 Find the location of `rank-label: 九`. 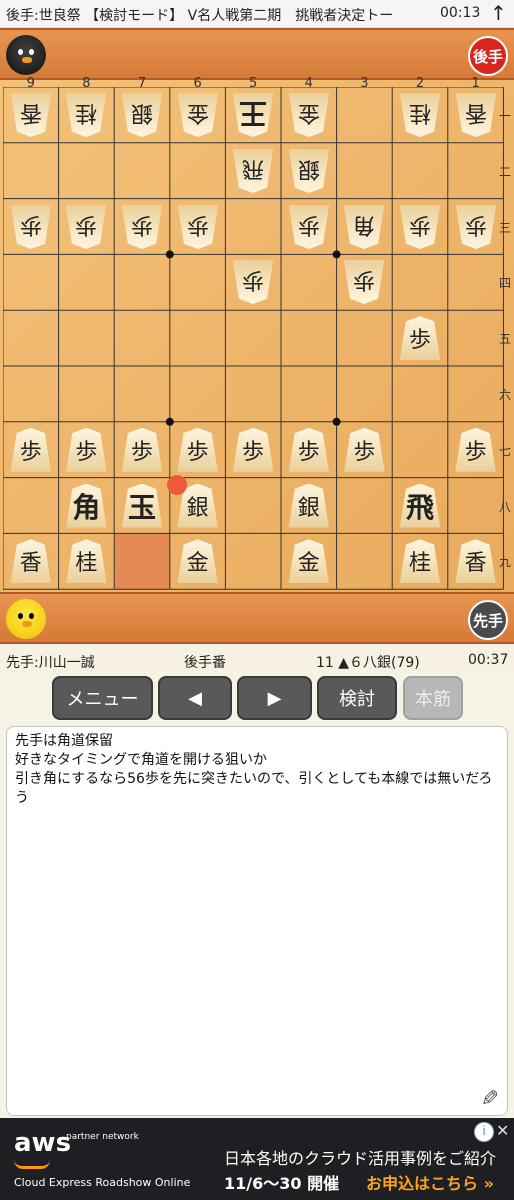

rank-label: 九 is located at coordinates (505, 562).